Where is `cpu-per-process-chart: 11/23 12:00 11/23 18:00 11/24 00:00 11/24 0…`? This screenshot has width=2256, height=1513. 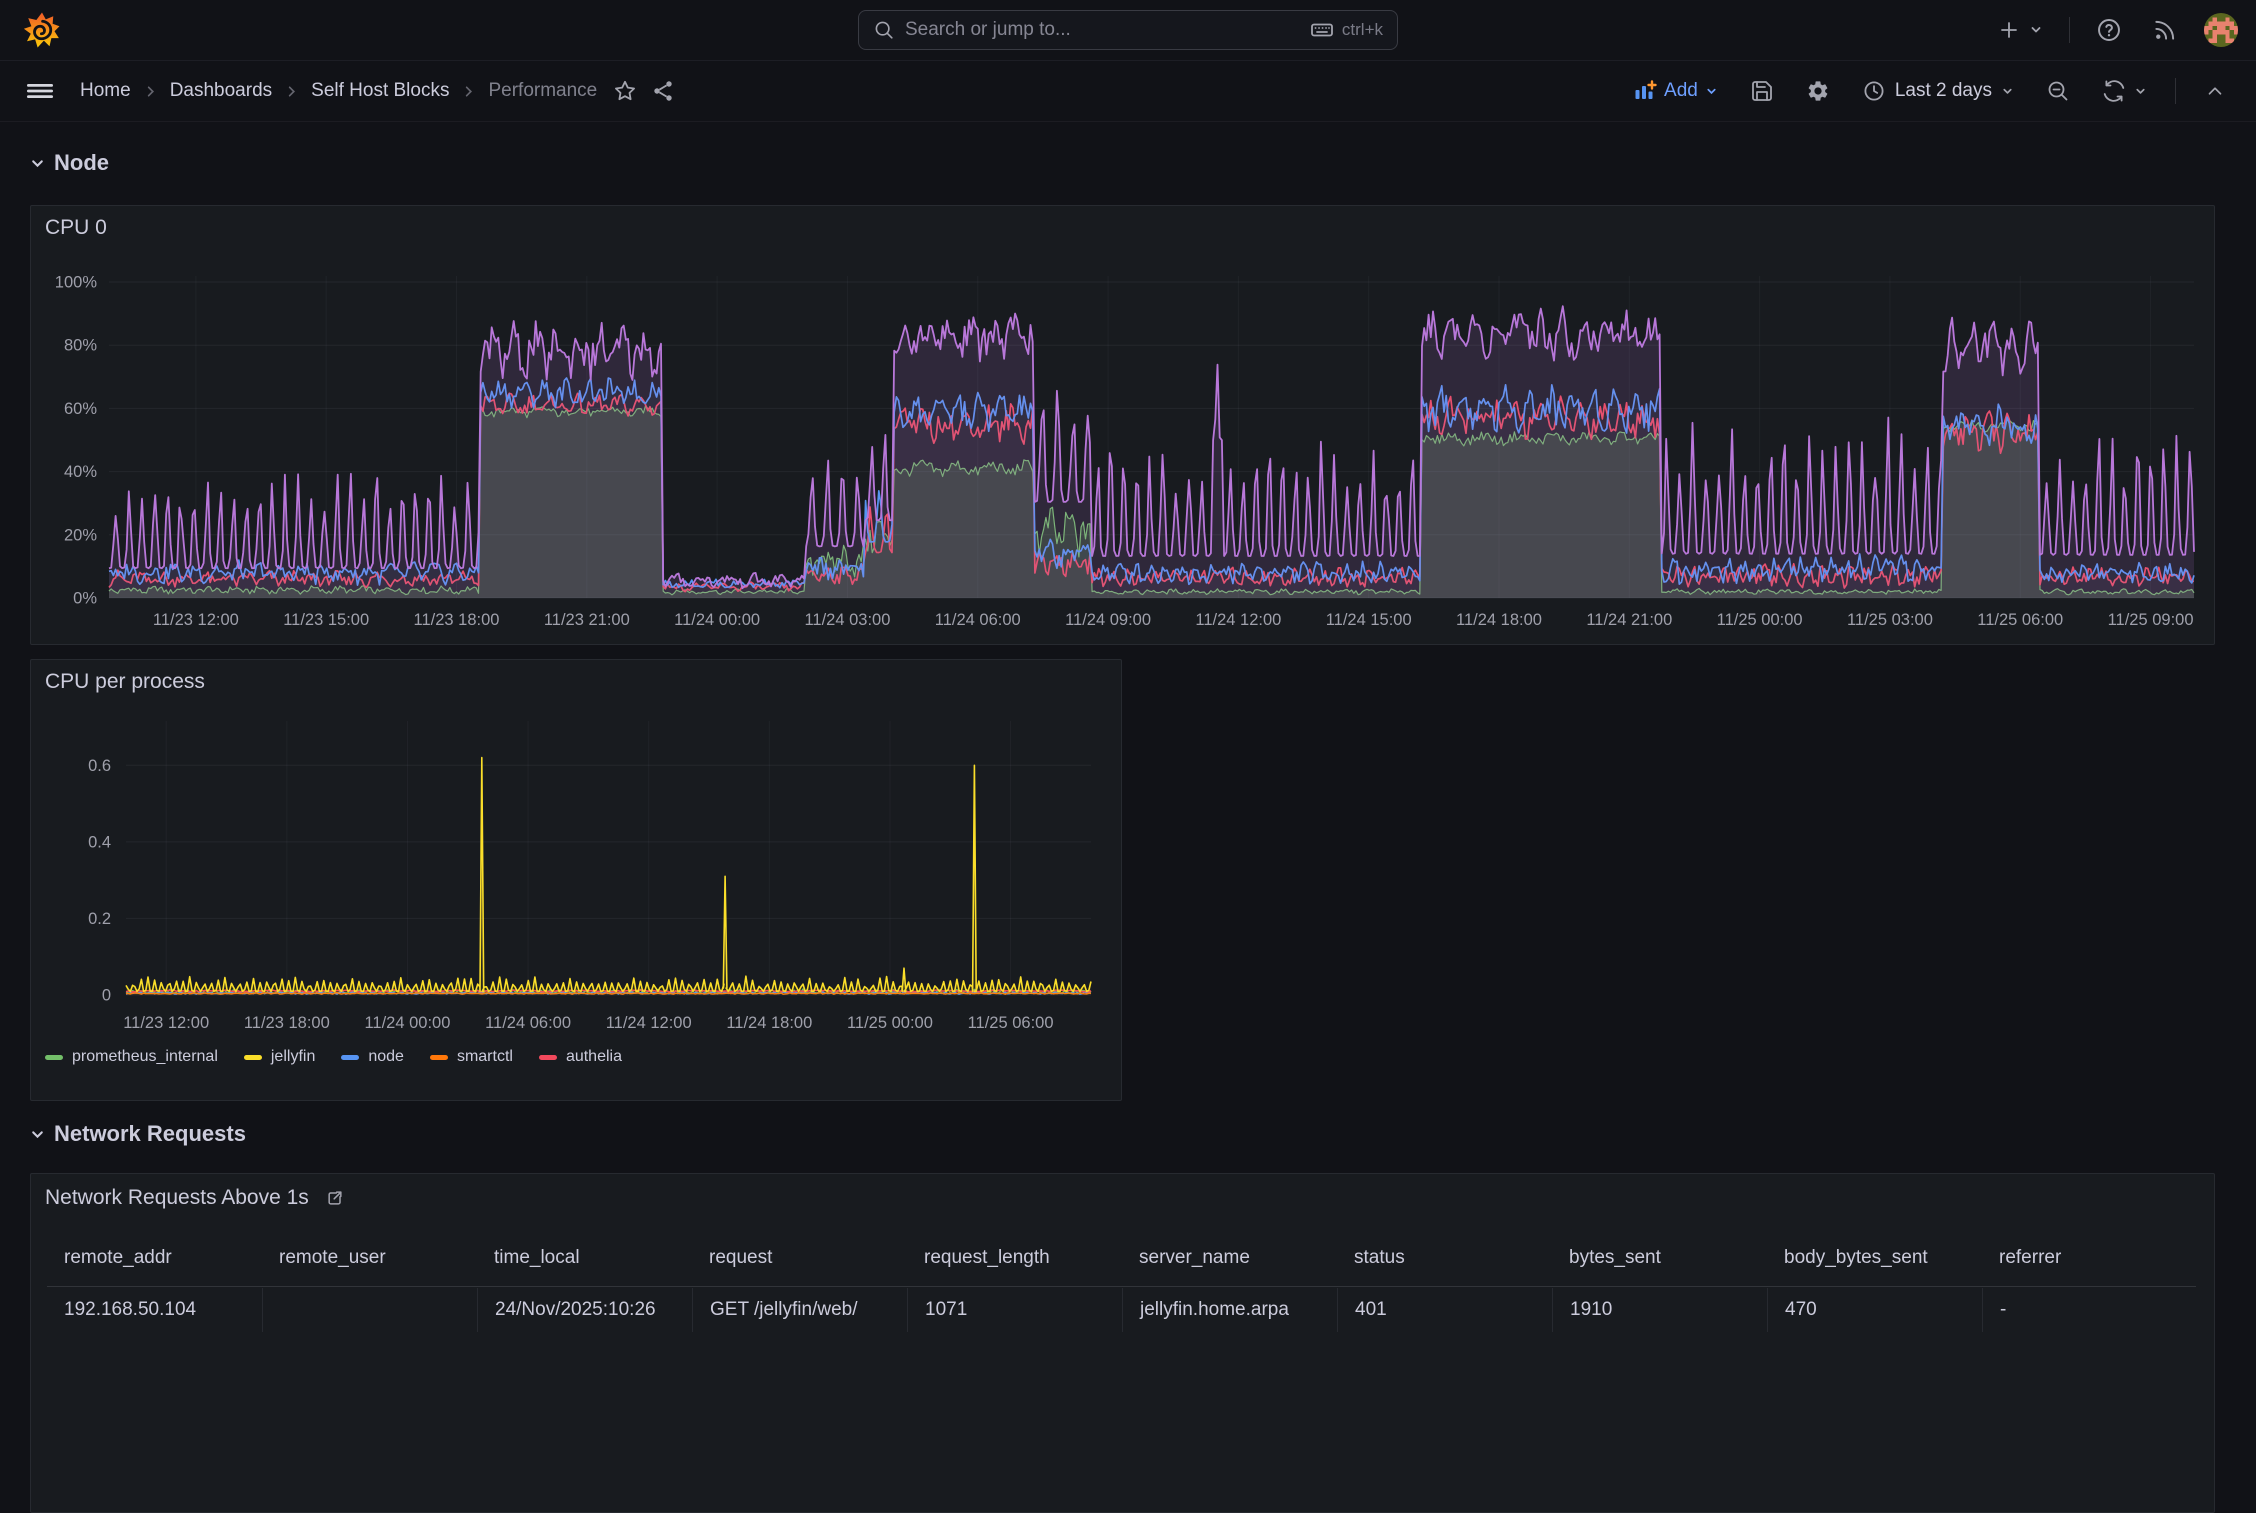 cpu-per-process-chart: 11/23 12:00 11/23 18:00 11/24 00:00 11/24 0… is located at coordinates (576, 880).